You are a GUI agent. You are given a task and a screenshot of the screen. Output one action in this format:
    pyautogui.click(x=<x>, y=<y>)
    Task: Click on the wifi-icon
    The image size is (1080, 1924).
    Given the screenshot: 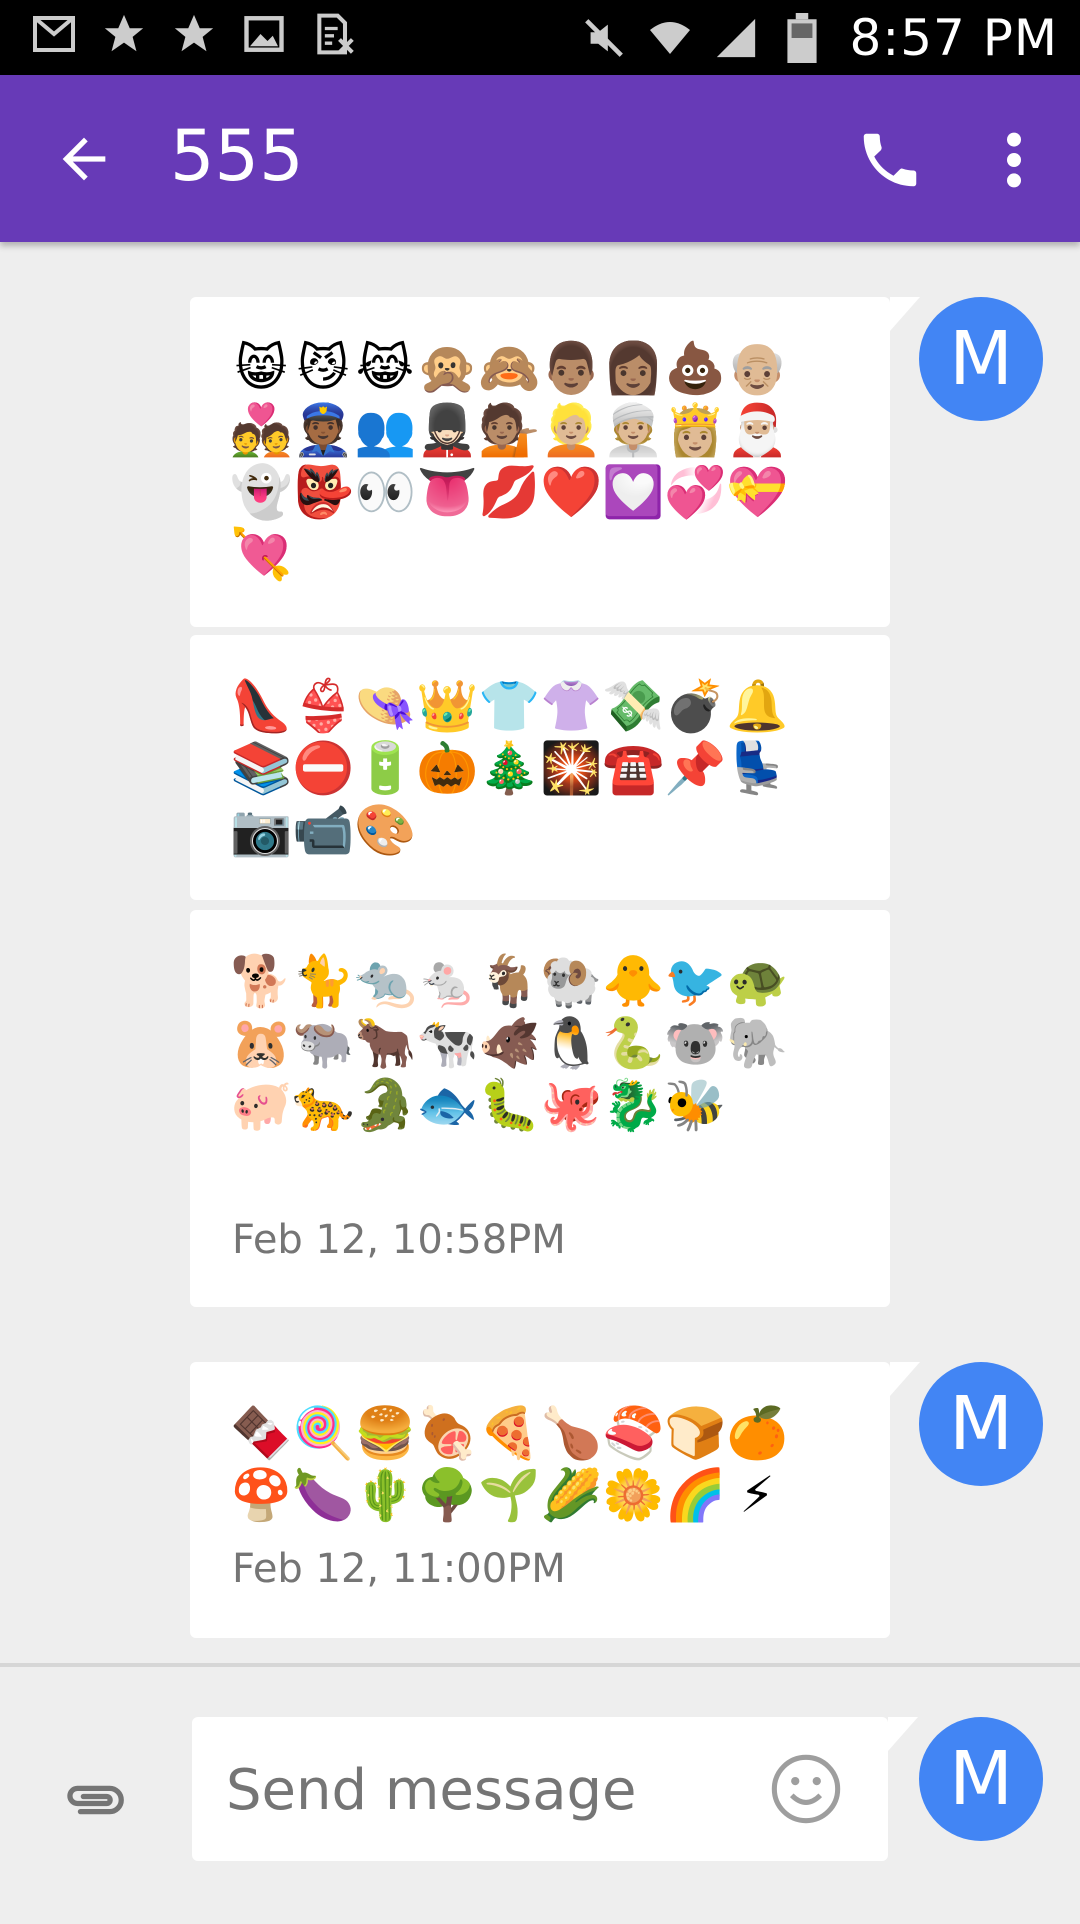 What is the action you would take?
    pyautogui.click(x=670, y=38)
    